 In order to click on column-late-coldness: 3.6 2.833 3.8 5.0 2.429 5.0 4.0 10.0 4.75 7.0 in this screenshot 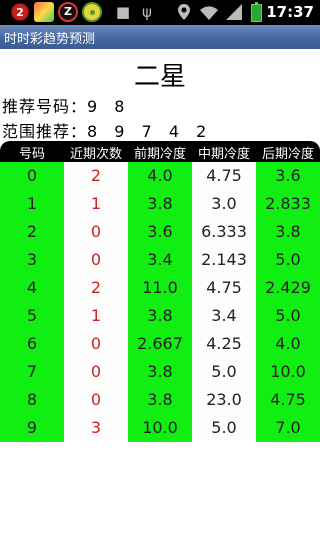, I will do `click(288, 302)`.